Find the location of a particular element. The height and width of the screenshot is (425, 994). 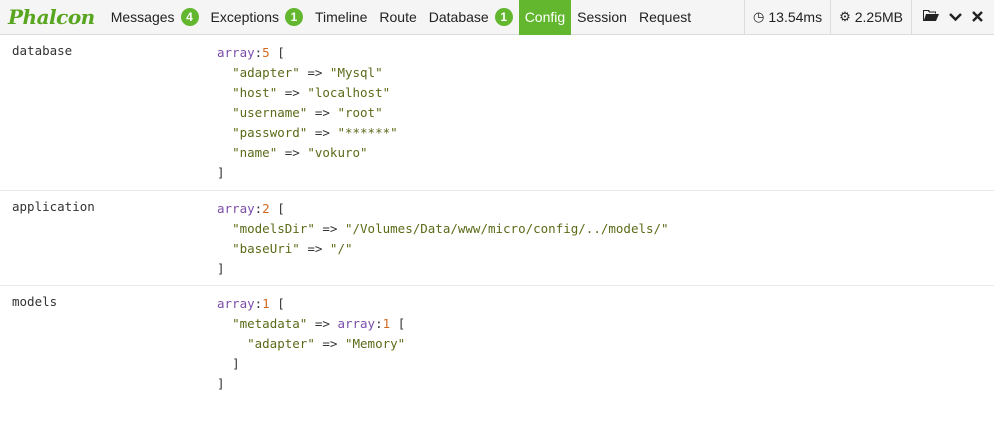

memory-value: 2.25MB is located at coordinates (878, 17).